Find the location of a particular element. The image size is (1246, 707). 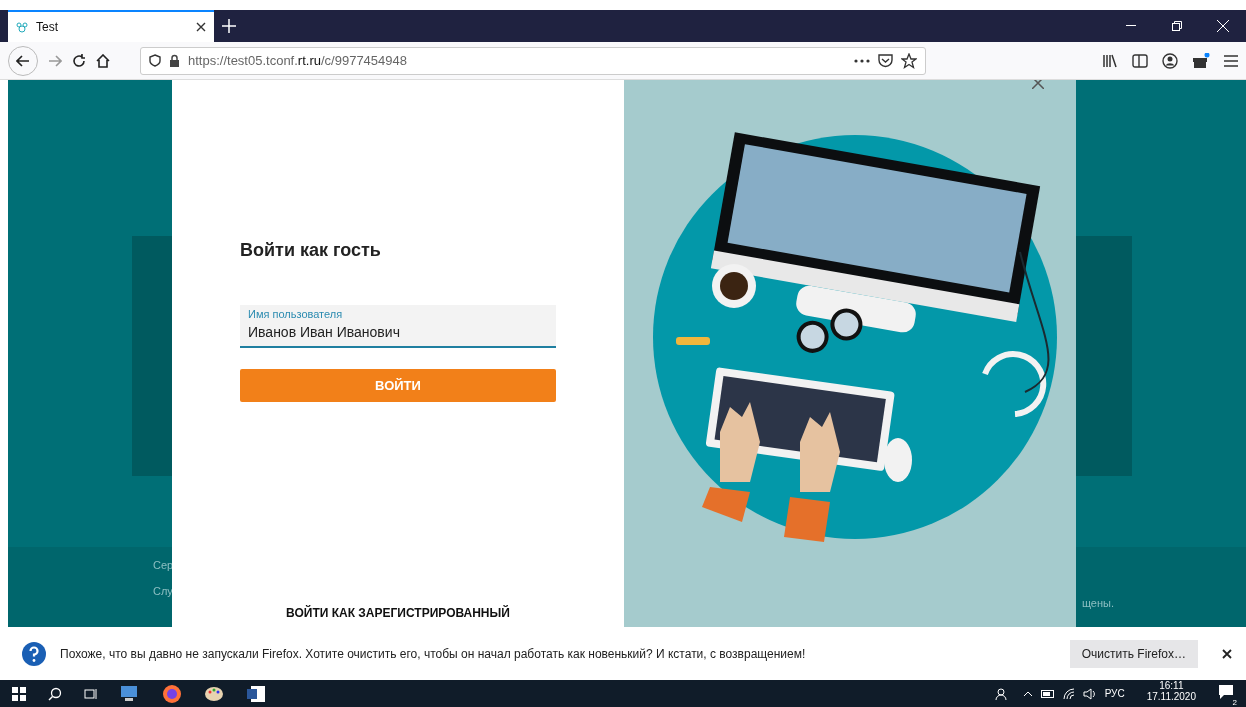

username-input: Иванов Иван Иванович is located at coordinates (398, 332).